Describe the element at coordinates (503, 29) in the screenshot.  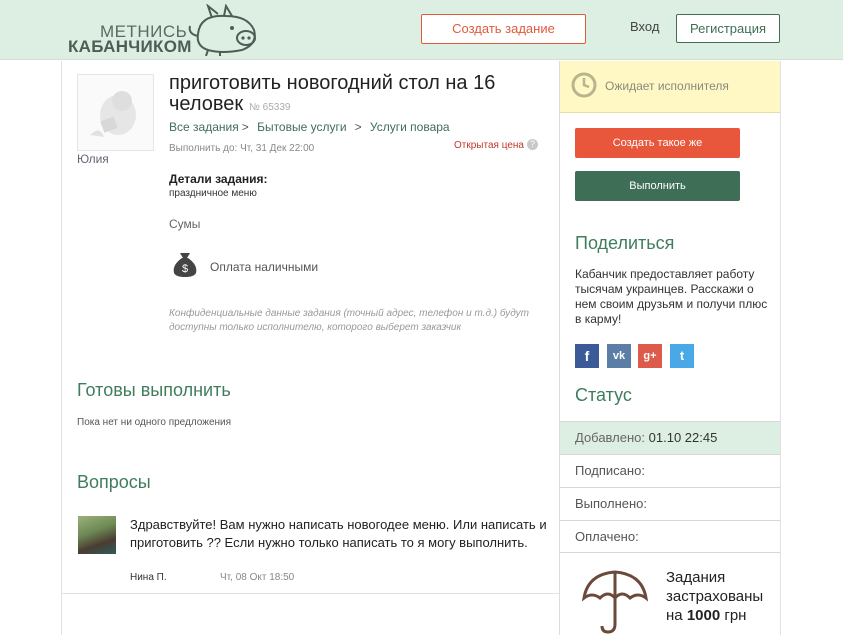
I see `create-task-button: Создать задание` at that location.